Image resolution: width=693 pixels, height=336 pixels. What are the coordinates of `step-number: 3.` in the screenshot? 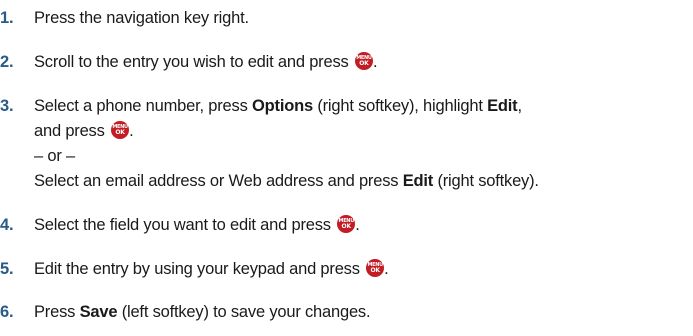 It's located at (7, 106).